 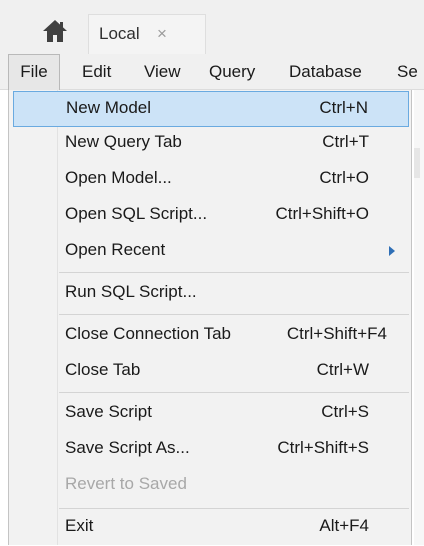 What do you see at coordinates (147, 34) in the screenshot?
I see `tab-local: Local ×` at bounding box center [147, 34].